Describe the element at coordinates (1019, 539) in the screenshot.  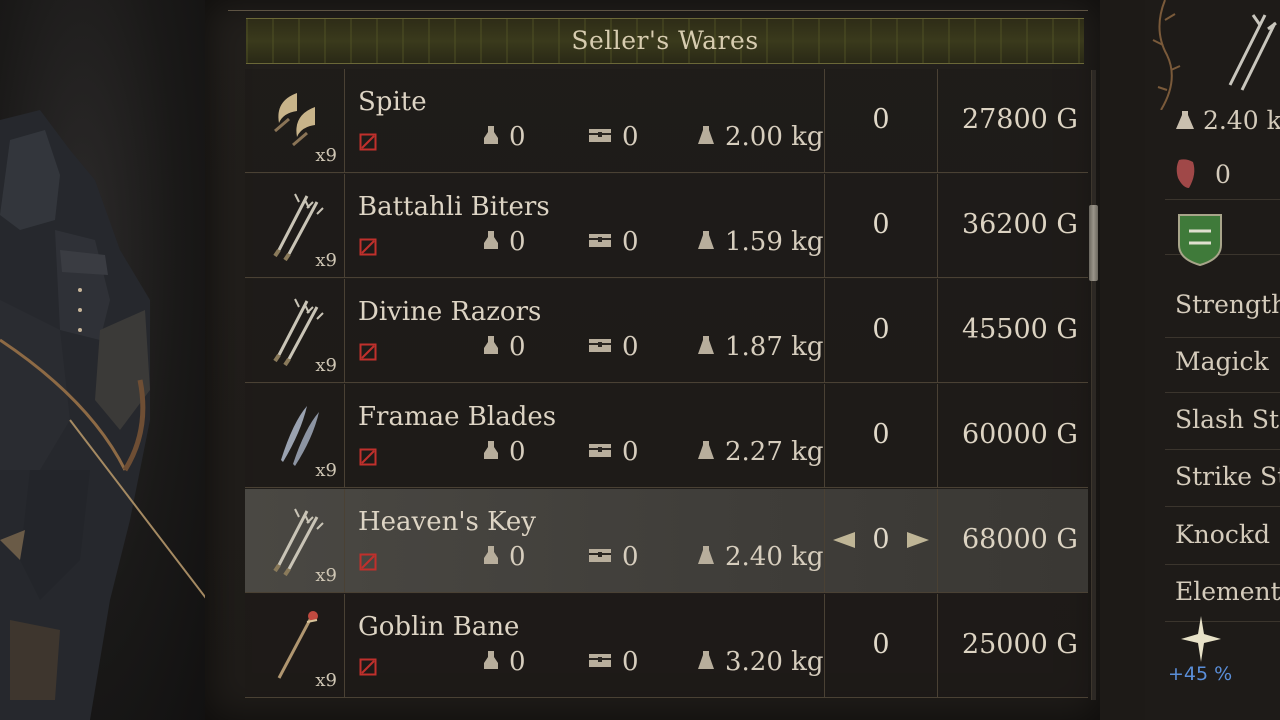
I see `item-price: 68000 G` at that location.